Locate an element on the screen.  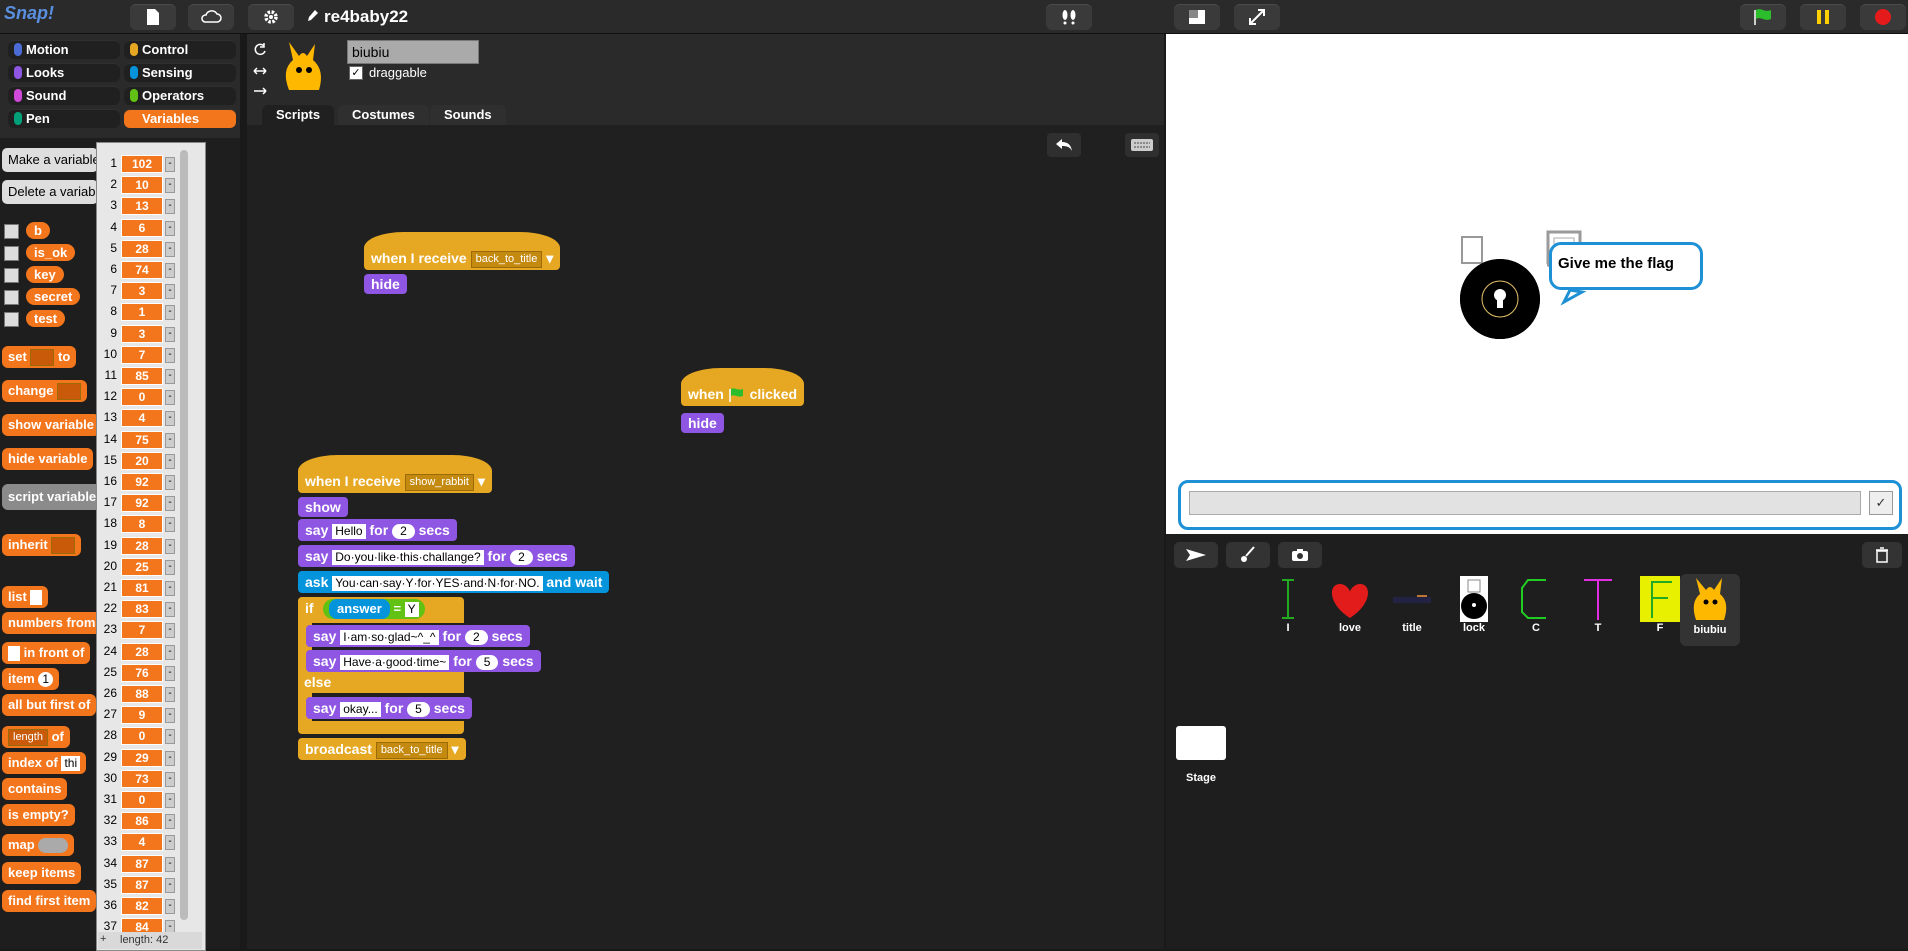
cloud-menu-button is located at coordinates (211, 17).